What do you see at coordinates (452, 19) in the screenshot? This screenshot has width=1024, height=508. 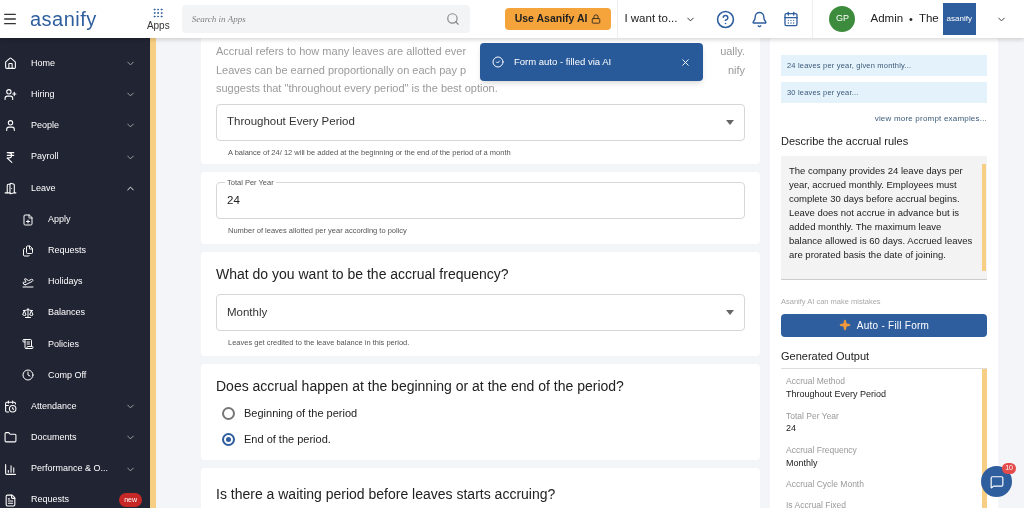 I see `search-icon` at bounding box center [452, 19].